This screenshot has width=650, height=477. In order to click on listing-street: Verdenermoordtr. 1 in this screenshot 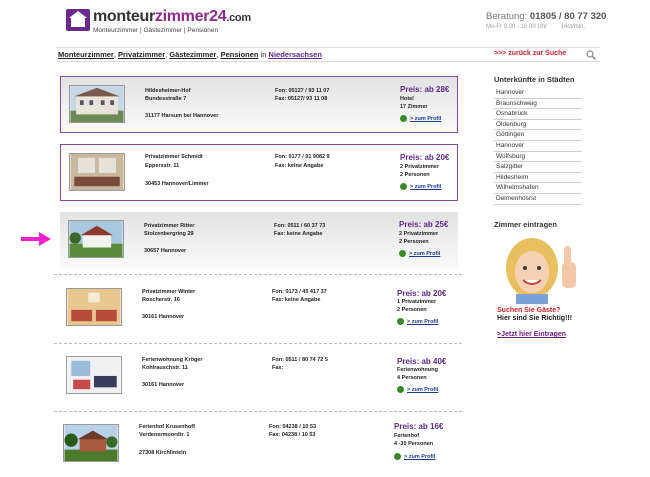, I will do `click(164, 435)`.